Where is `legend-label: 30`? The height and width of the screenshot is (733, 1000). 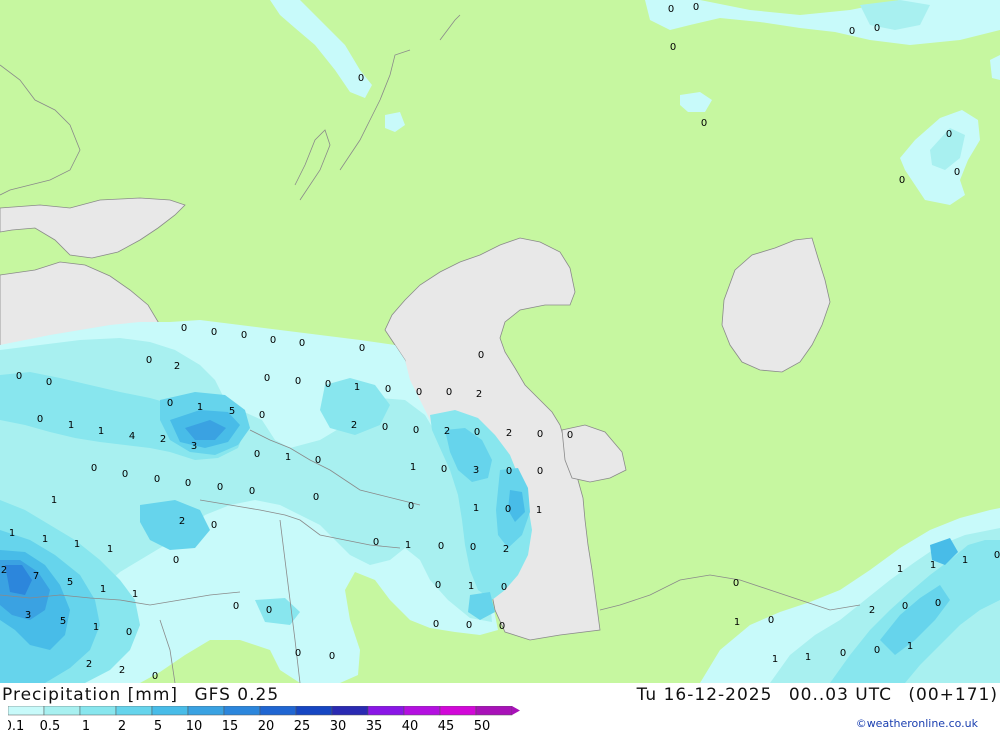 legend-label: 30 is located at coordinates (338, 726).